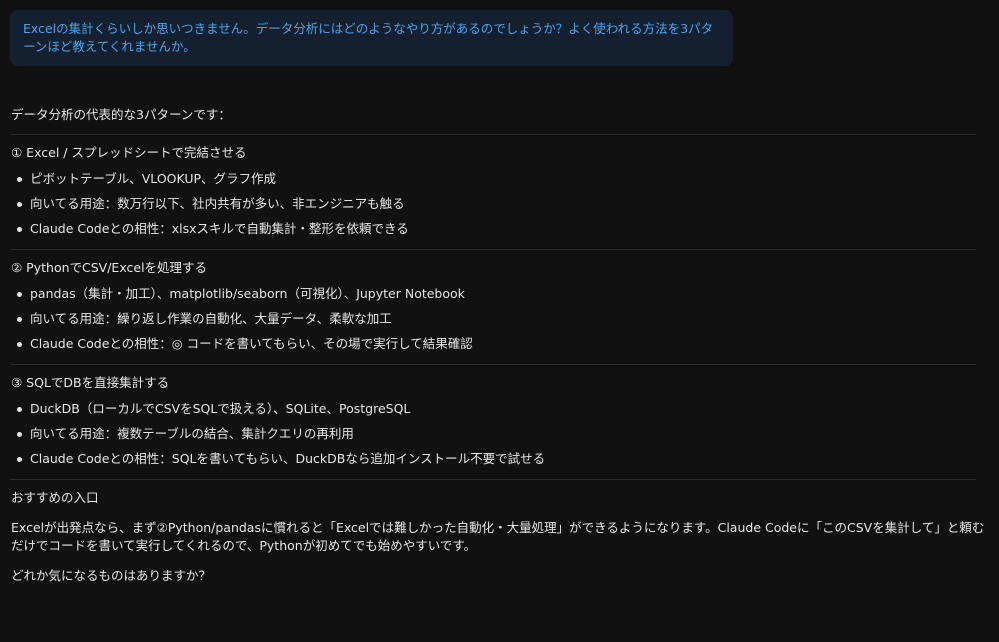  Describe the element at coordinates (111, 575) in the screenshot. I see `follow-up-question: どれか気になるものはありますか？` at that location.